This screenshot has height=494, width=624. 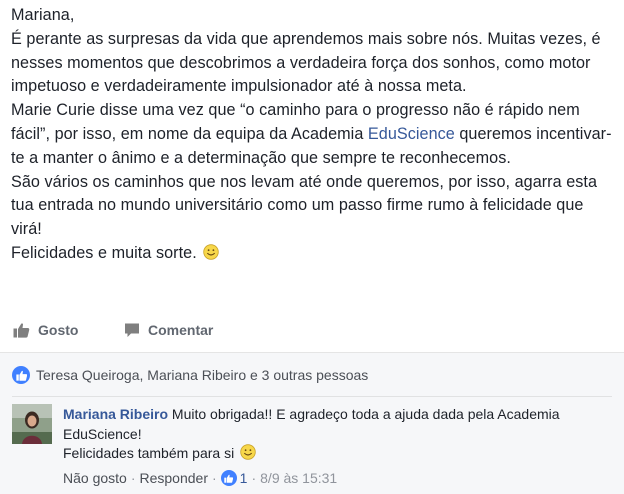 What do you see at coordinates (312, 396) in the screenshot?
I see `divider` at bounding box center [312, 396].